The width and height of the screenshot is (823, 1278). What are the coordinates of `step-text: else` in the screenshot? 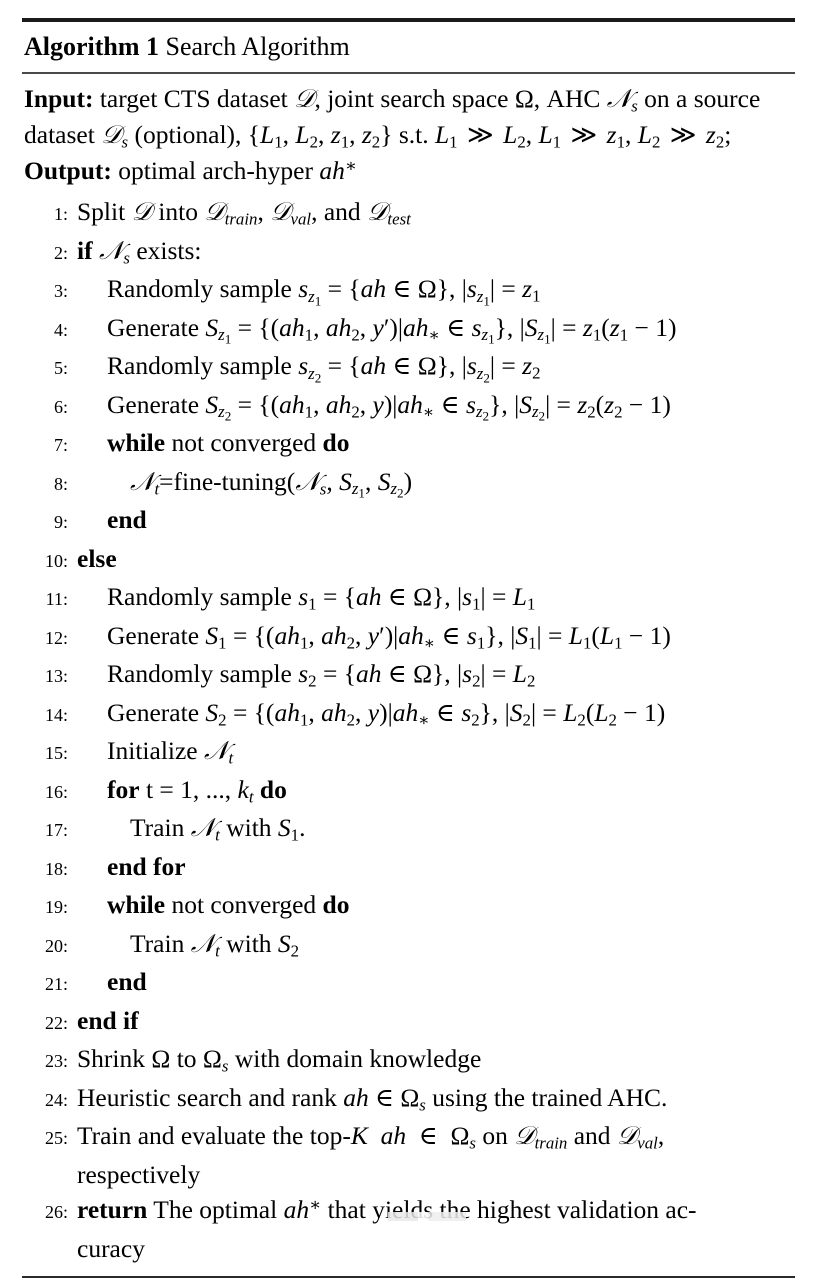 It's located at (97, 558).